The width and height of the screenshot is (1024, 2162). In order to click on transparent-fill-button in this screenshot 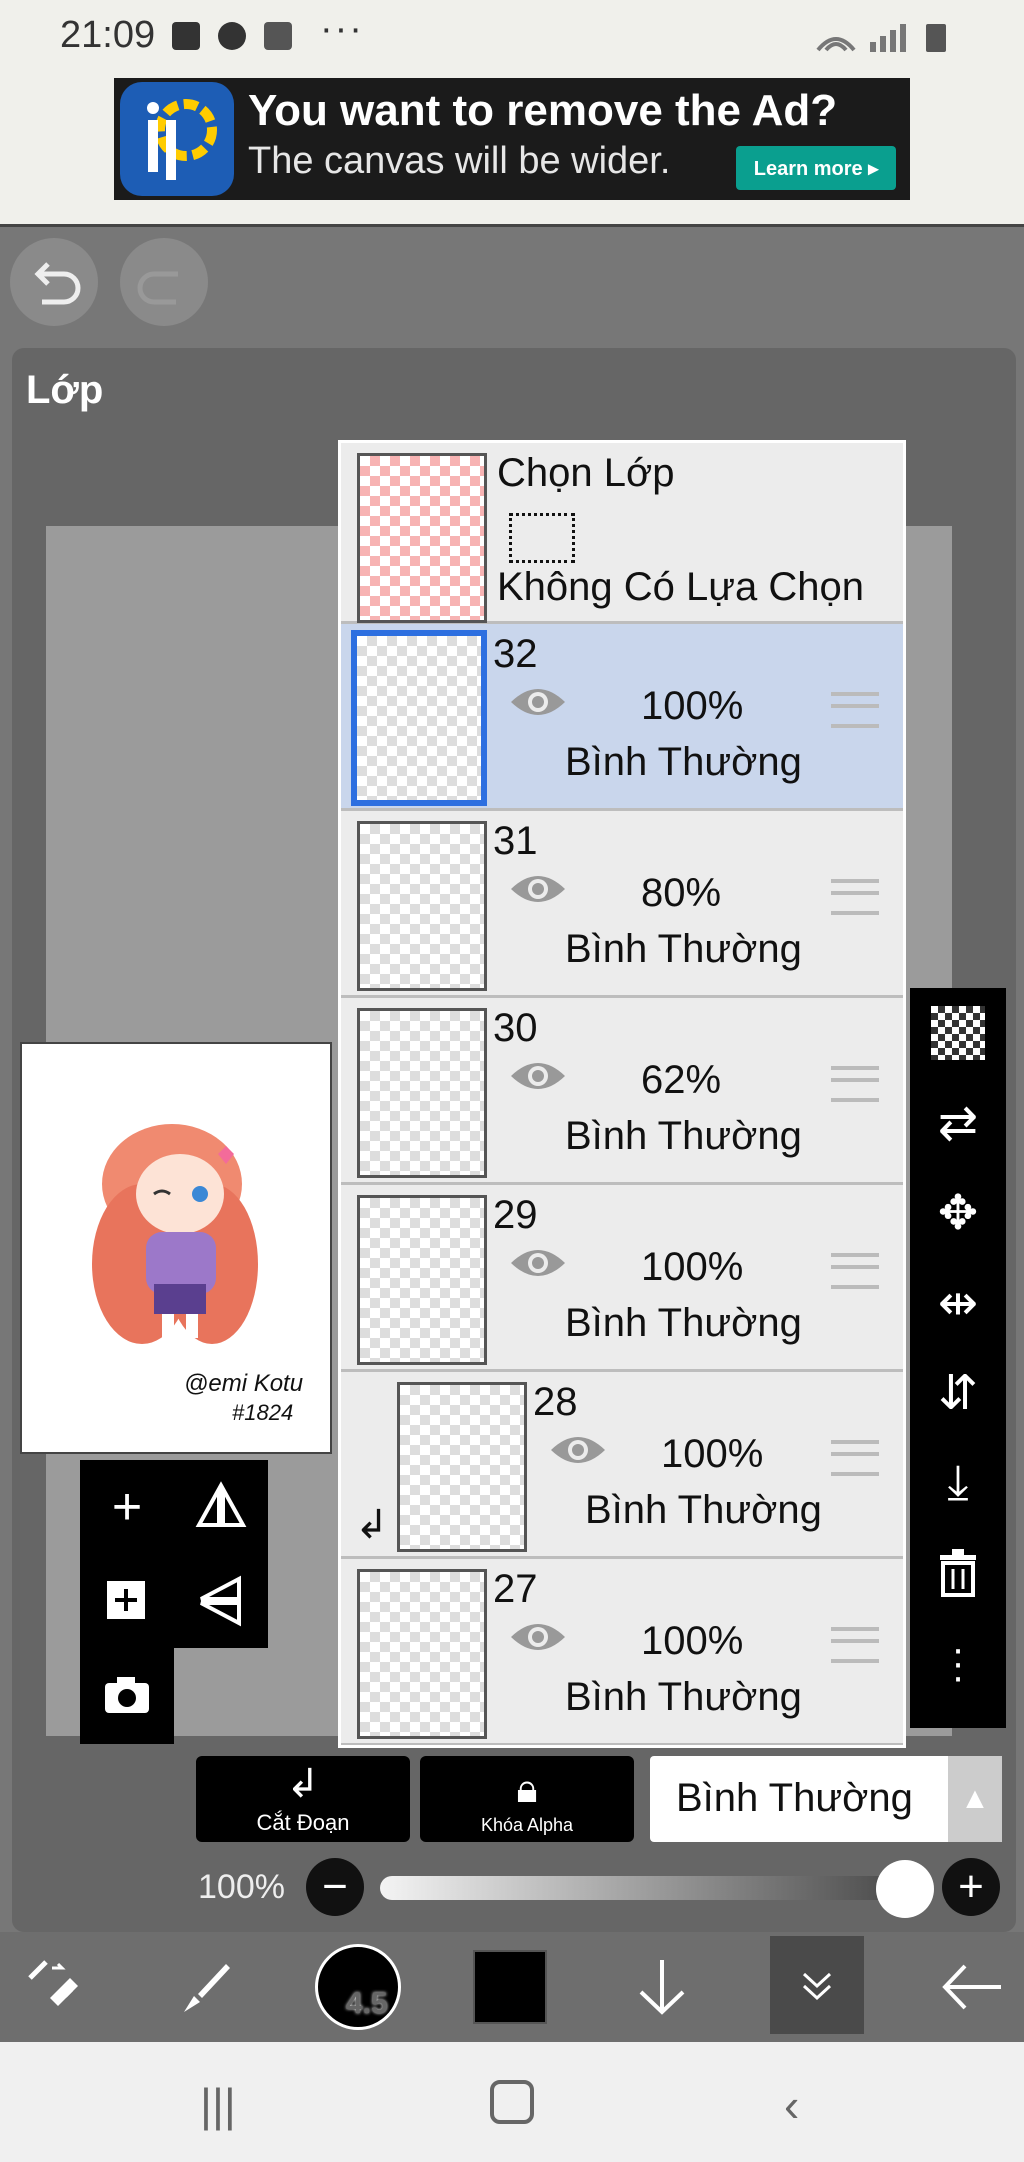, I will do `click(958, 1033)`.